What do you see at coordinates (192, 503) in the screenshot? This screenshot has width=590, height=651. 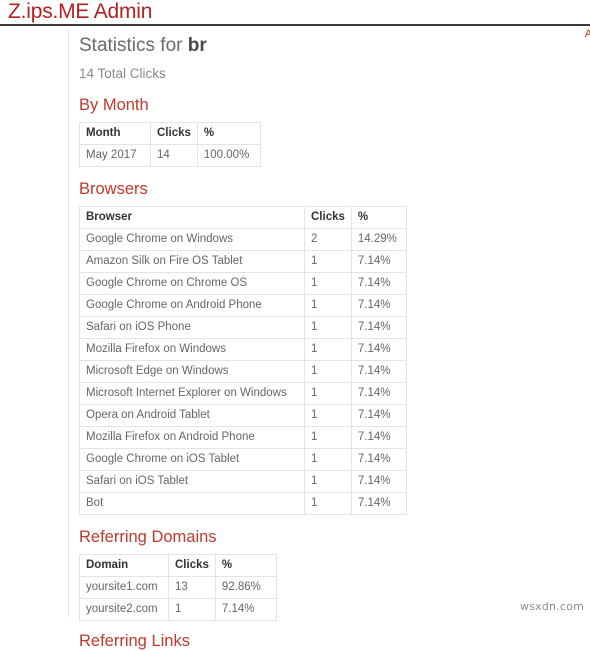 I see `cell-browser: Bot` at bounding box center [192, 503].